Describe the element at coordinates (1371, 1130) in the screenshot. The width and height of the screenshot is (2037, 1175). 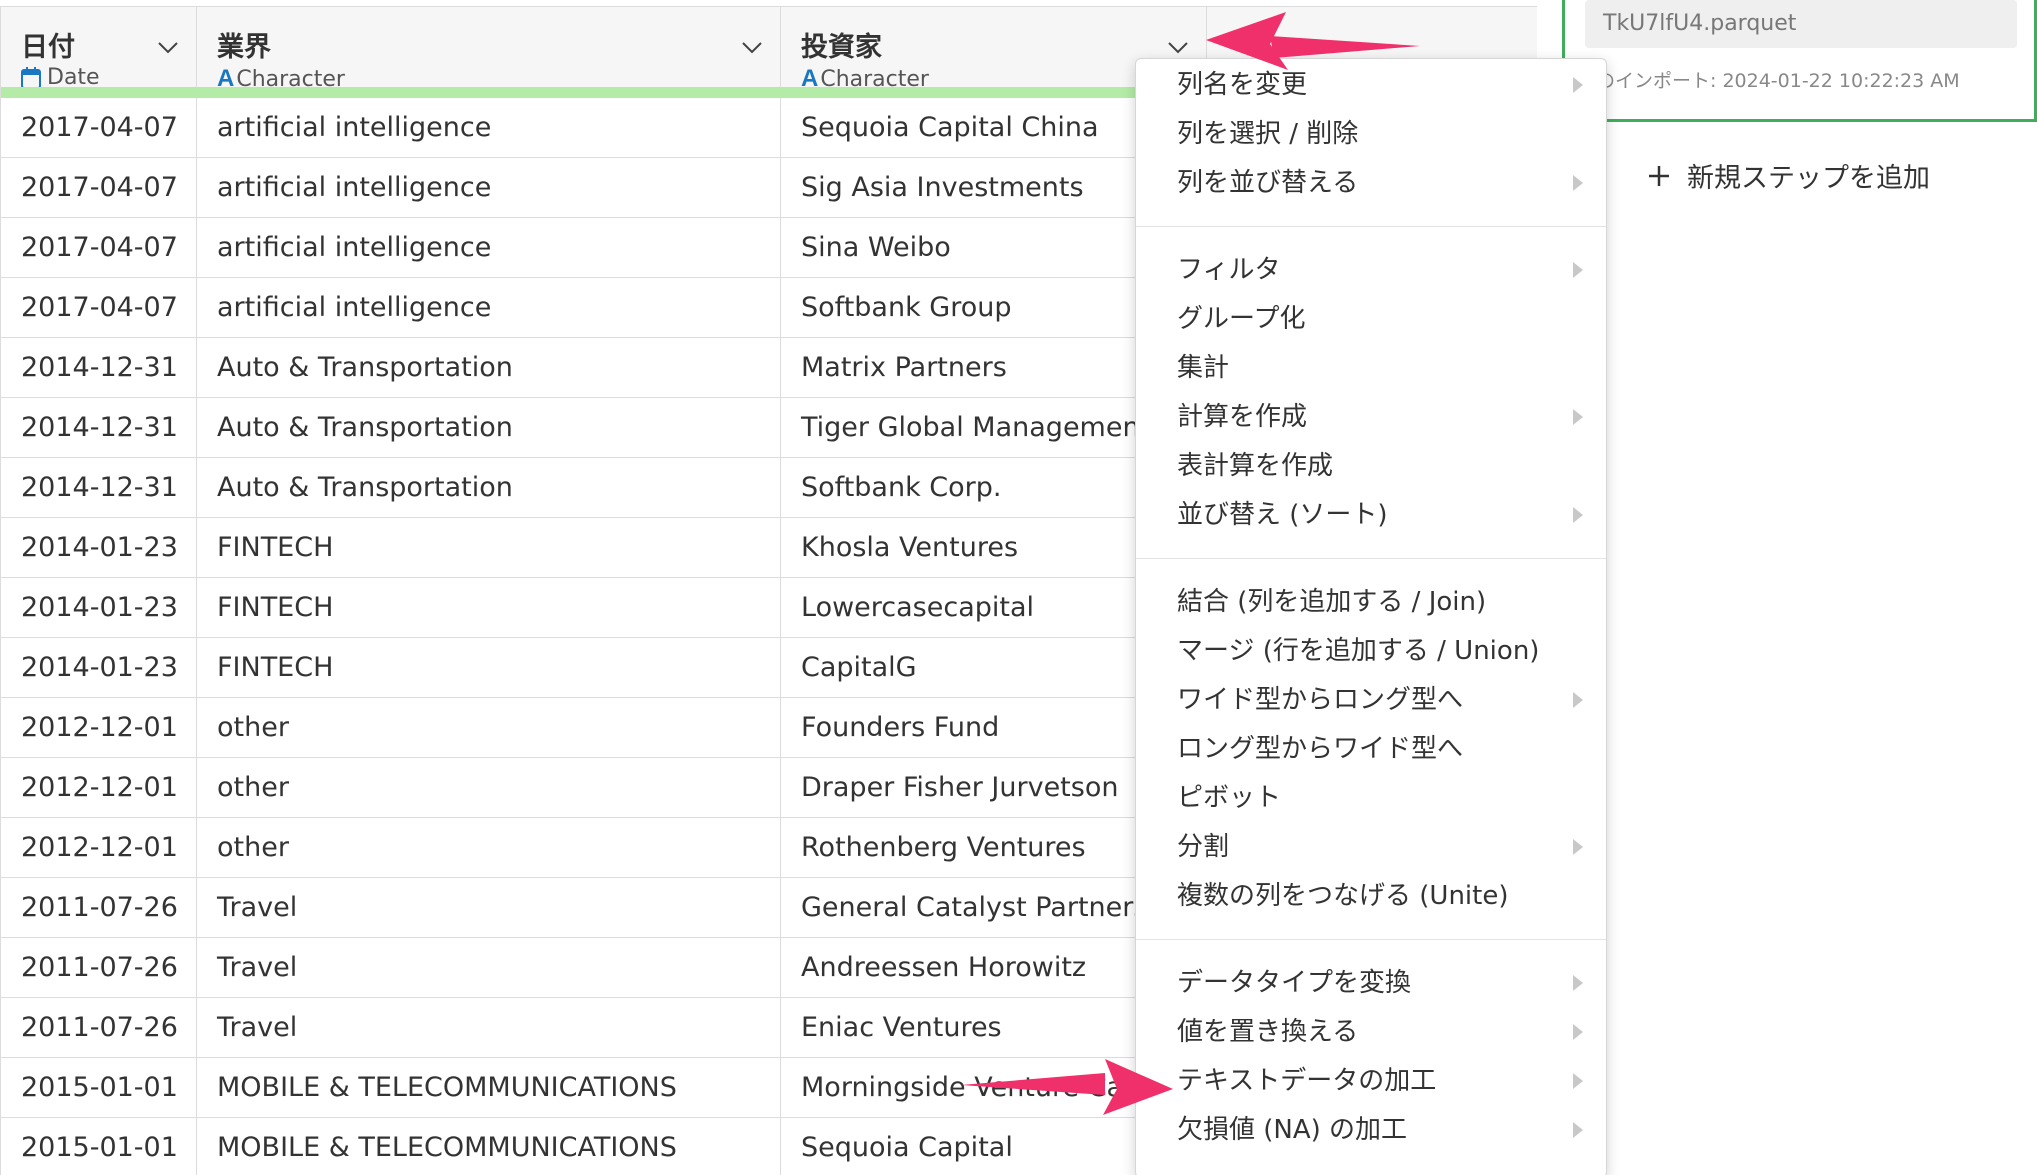
I see `menu-item: 欠損値 (NA) の加工` at that location.